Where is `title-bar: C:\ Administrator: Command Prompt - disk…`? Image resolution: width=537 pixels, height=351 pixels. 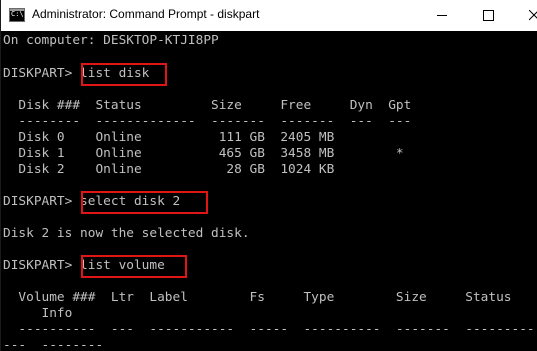
title-bar: C:\ Administrator: Command Prompt - disk… is located at coordinates (269, 16).